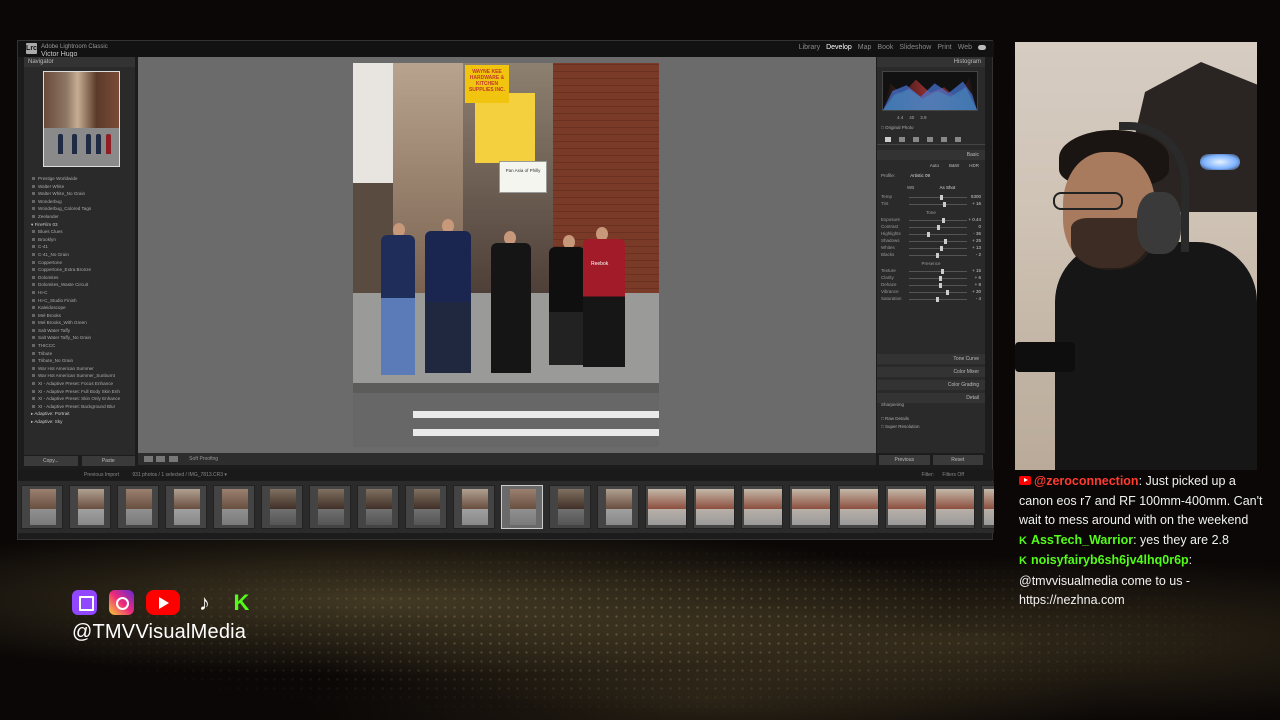 The width and height of the screenshot is (1280, 720). What do you see at coordinates (930, 139) in the screenshot?
I see `mask-tool-icon` at bounding box center [930, 139].